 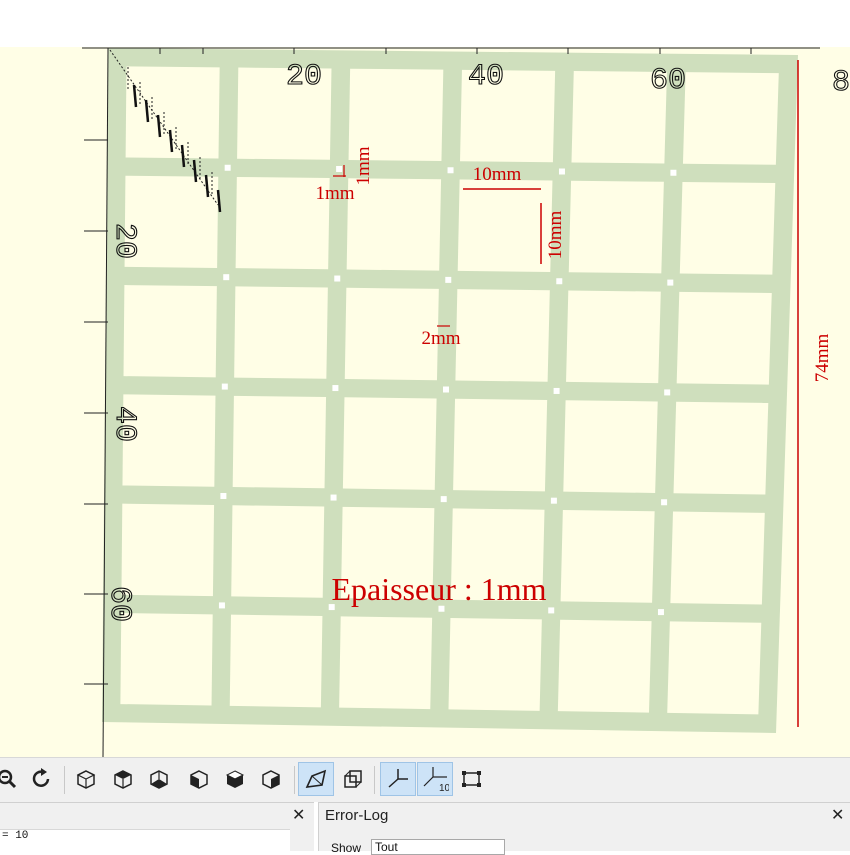 I want to click on view-right-icon, so click(x=86, y=779).